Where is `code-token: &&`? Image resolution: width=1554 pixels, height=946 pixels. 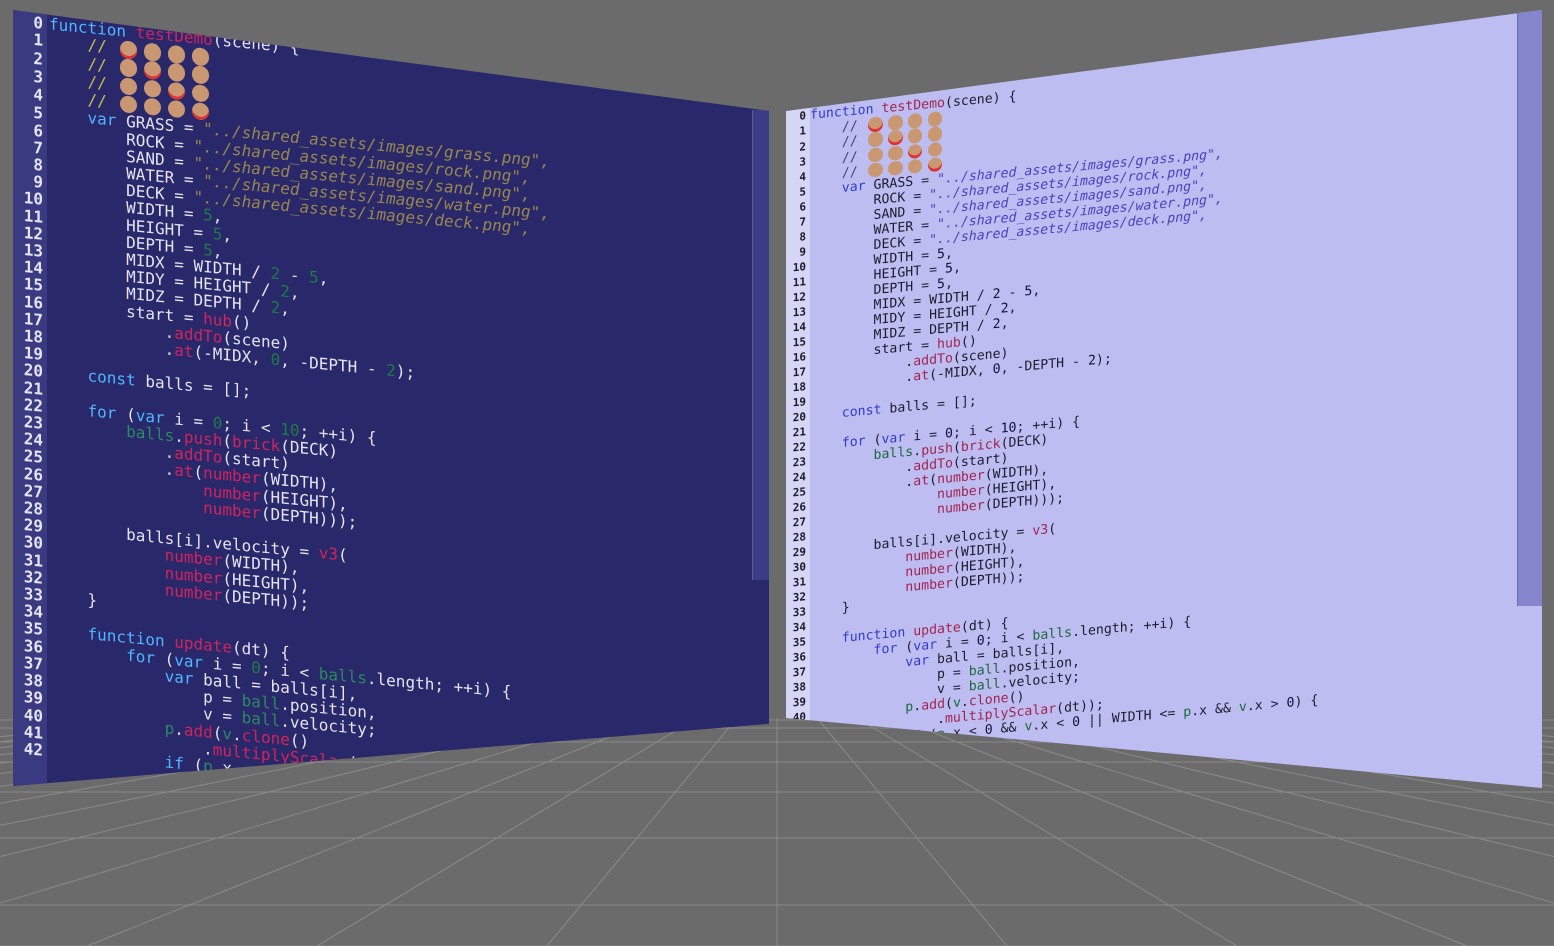 code-token: && is located at coordinates (1008, 728).